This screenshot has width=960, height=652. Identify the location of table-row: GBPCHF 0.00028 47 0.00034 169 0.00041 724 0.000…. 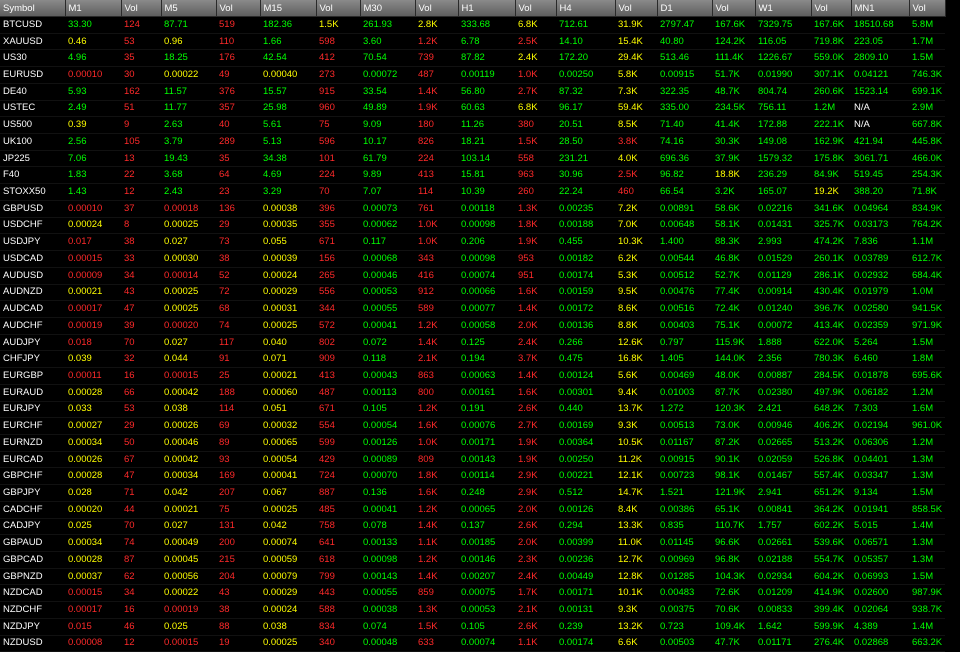
(472, 476).